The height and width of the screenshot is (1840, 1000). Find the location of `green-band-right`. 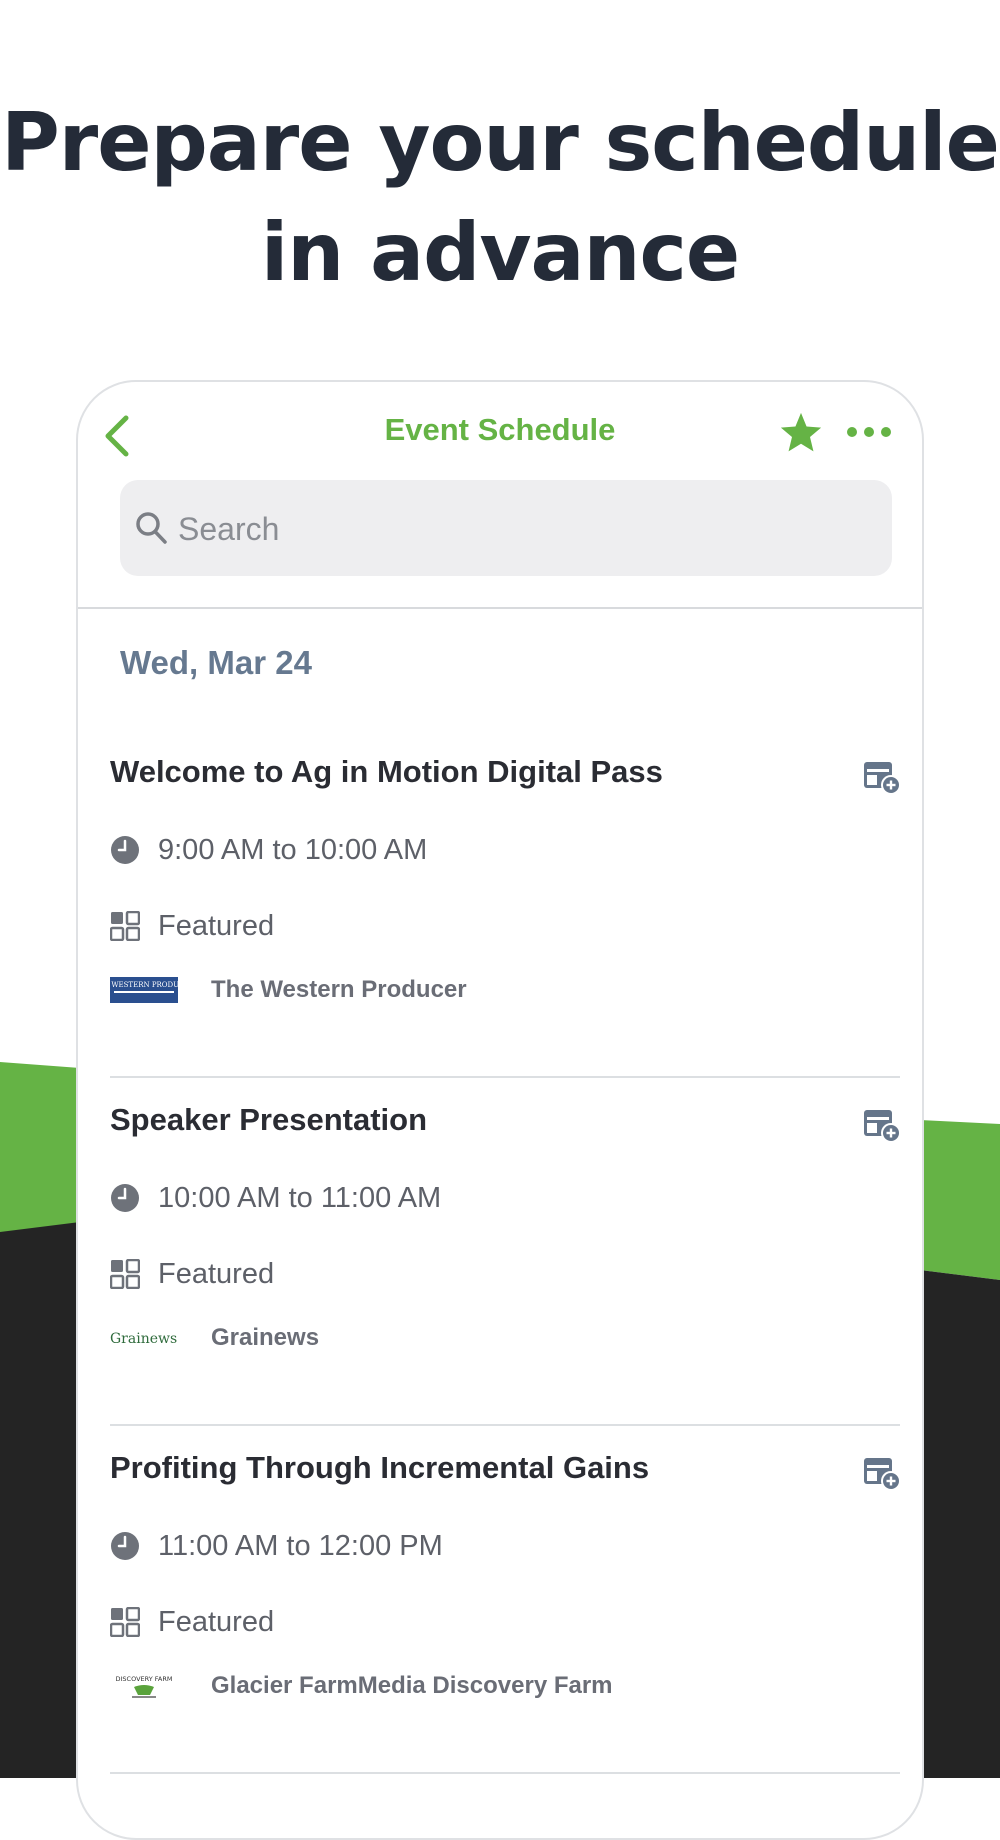

green-band-right is located at coordinates (960, 1200).